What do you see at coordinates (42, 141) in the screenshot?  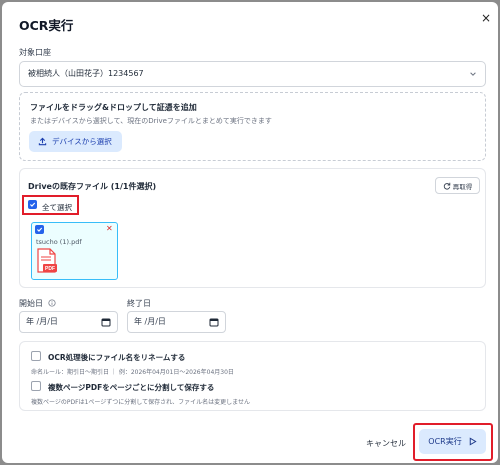 I see `upload-icon` at bounding box center [42, 141].